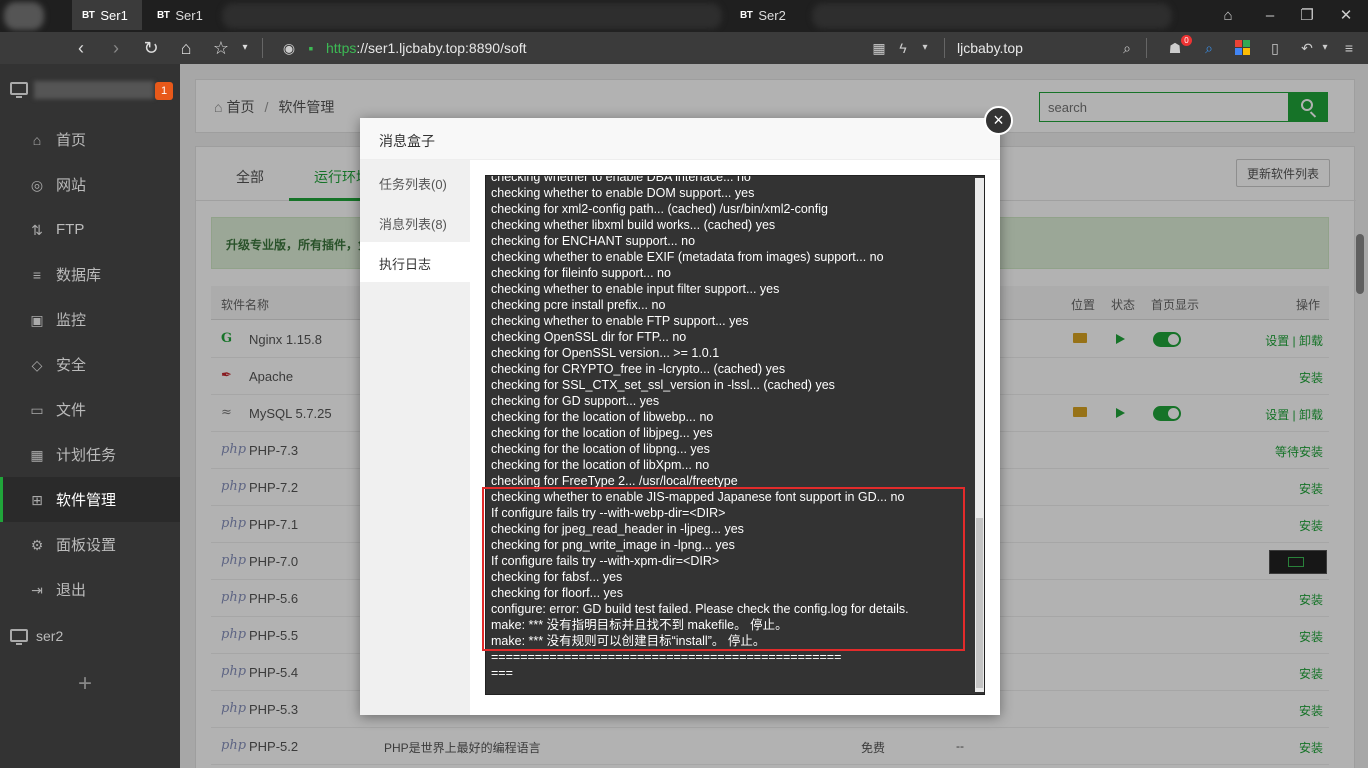  What do you see at coordinates (581, 273) in the screenshot?
I see `log-line: checking for fileinfo support... no` at bounding box center [581, 273].